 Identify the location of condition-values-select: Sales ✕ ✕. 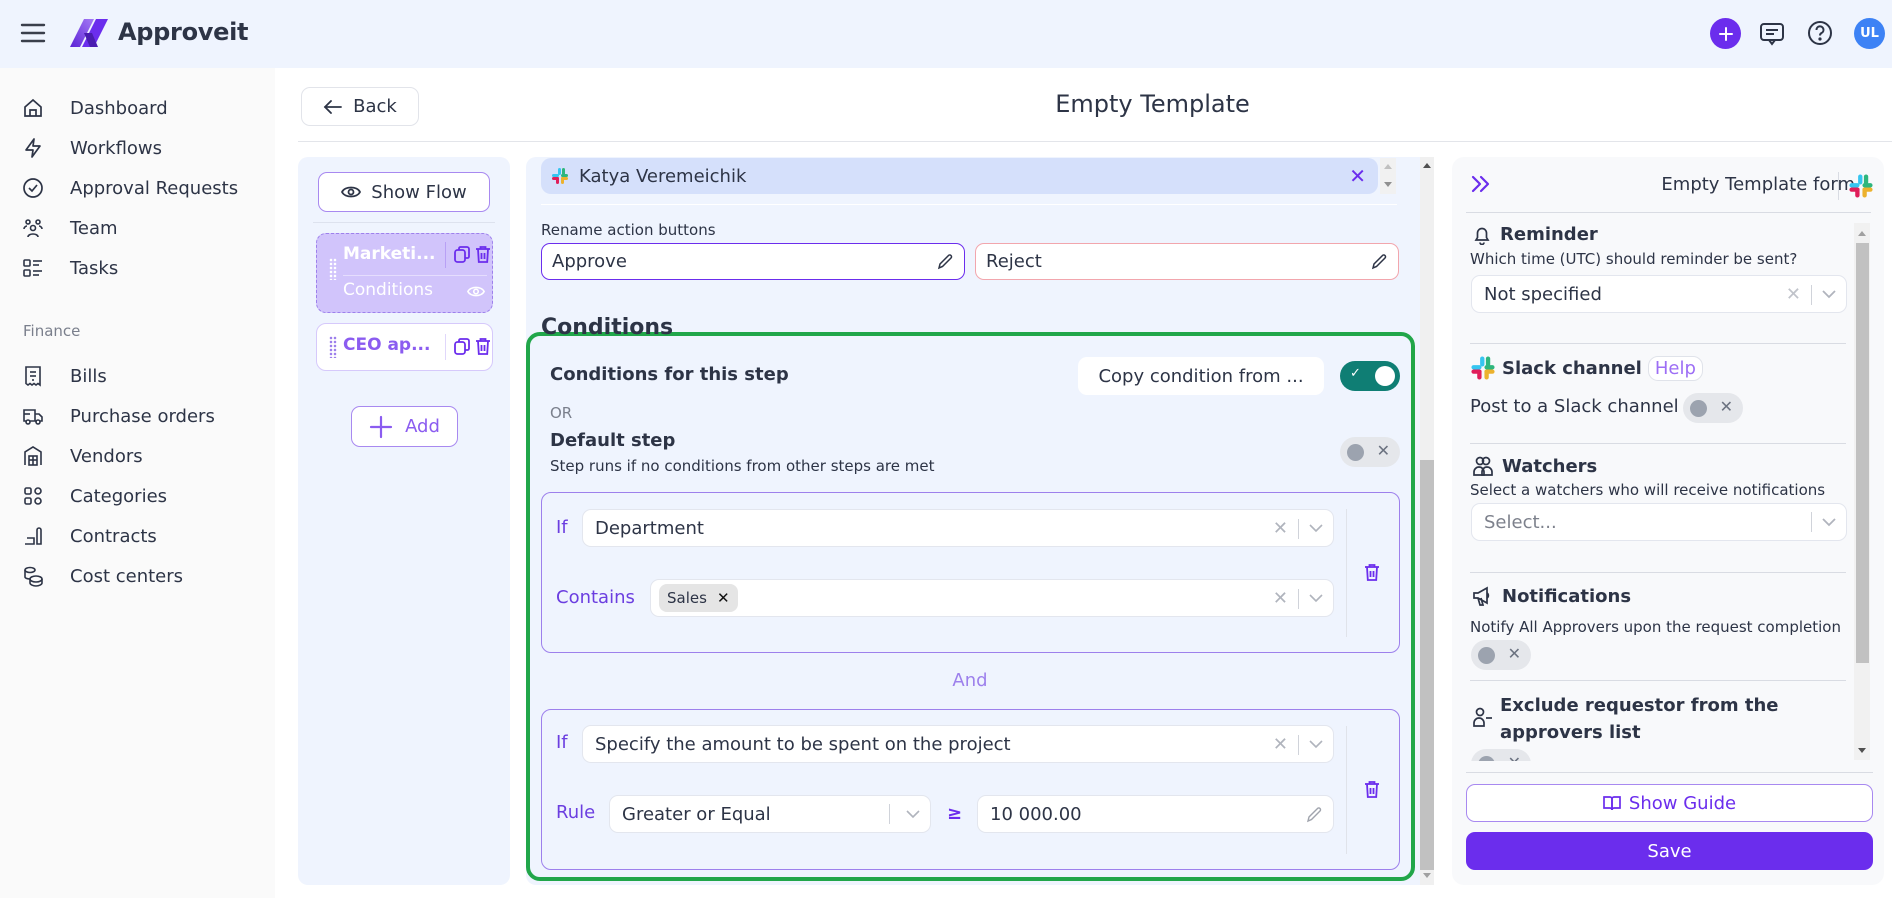
(992, 598).